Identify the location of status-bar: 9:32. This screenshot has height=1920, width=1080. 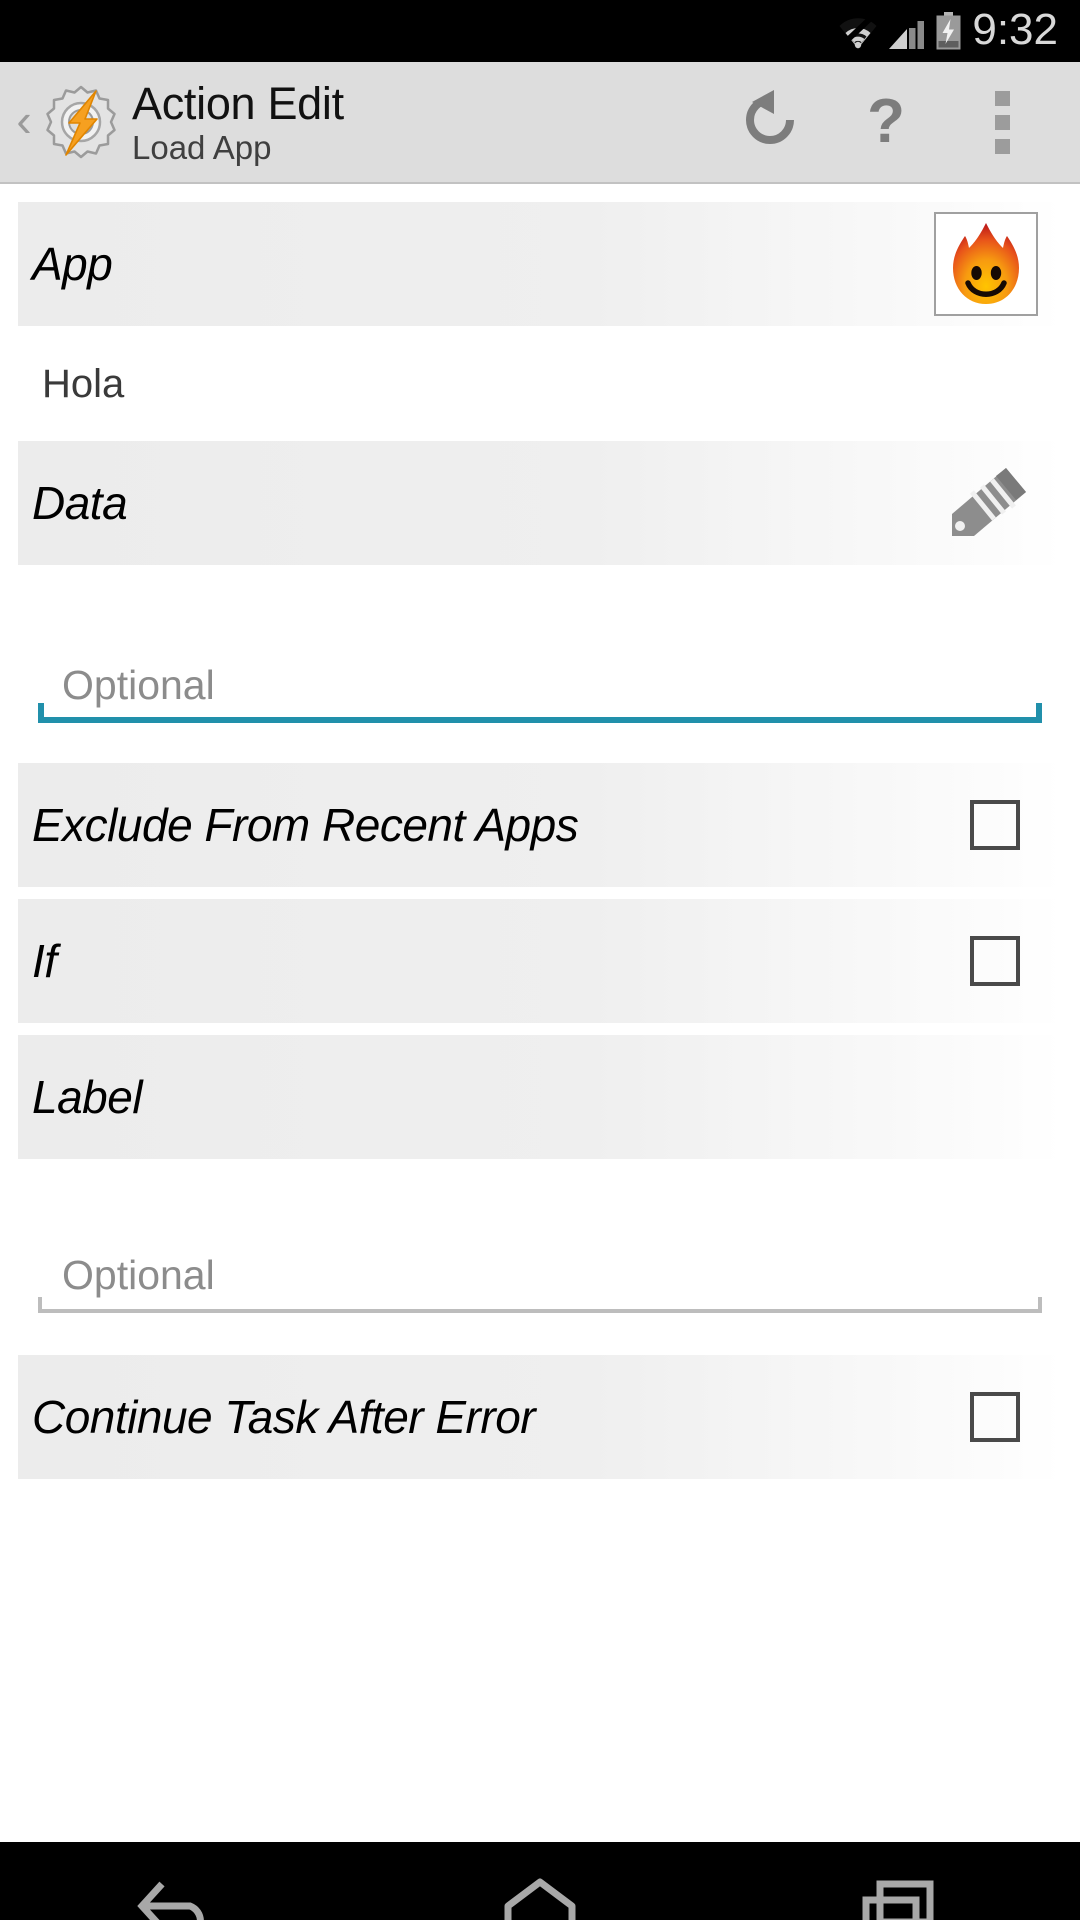
(540, 31).